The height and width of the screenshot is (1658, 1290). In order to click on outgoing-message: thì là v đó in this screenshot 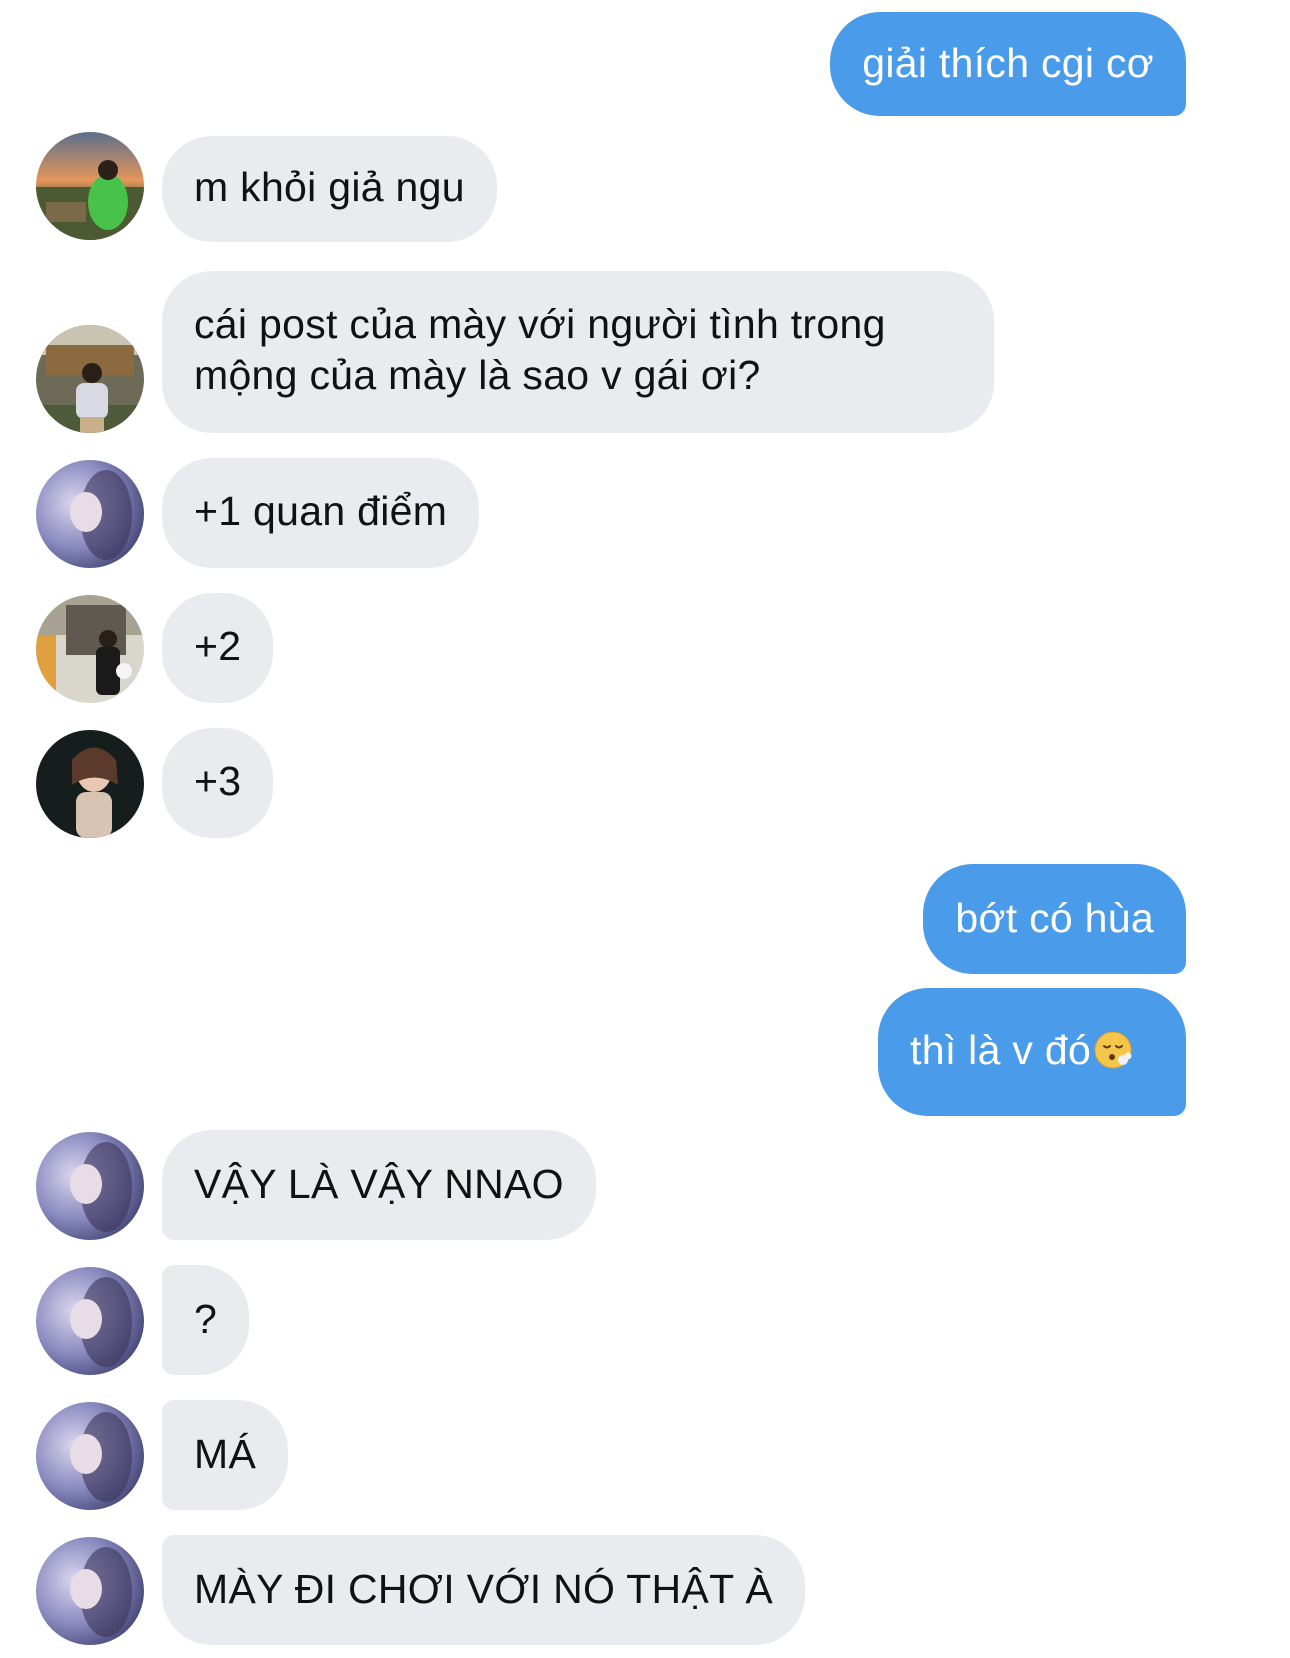, I will do `click(1032, 1052)`.